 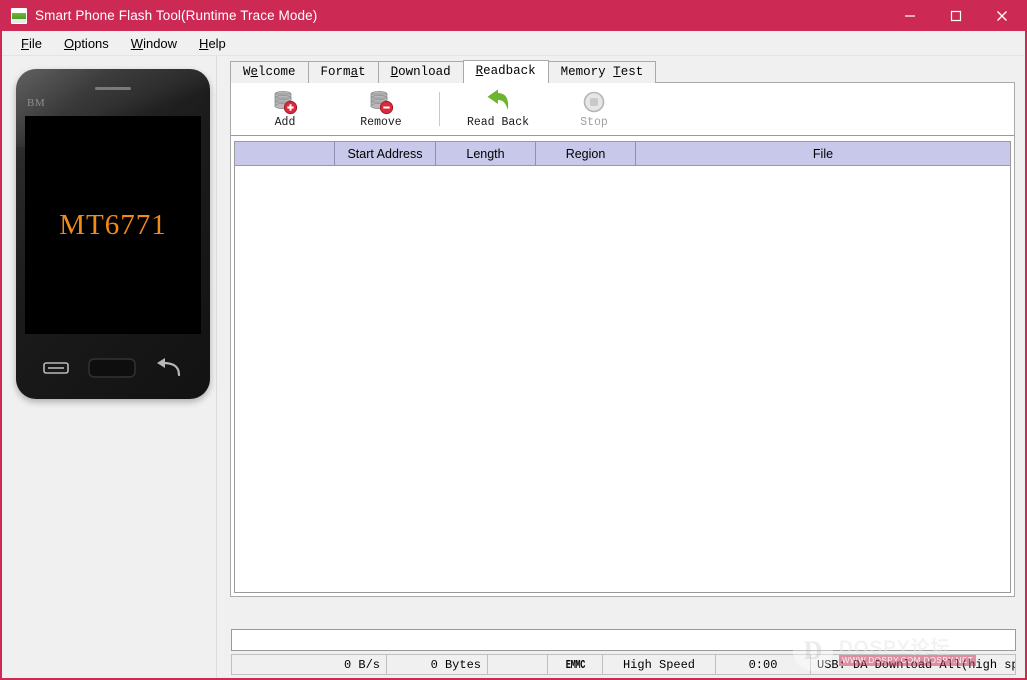 I want to click on menu-nav-icon, so click(x=56, y=370).